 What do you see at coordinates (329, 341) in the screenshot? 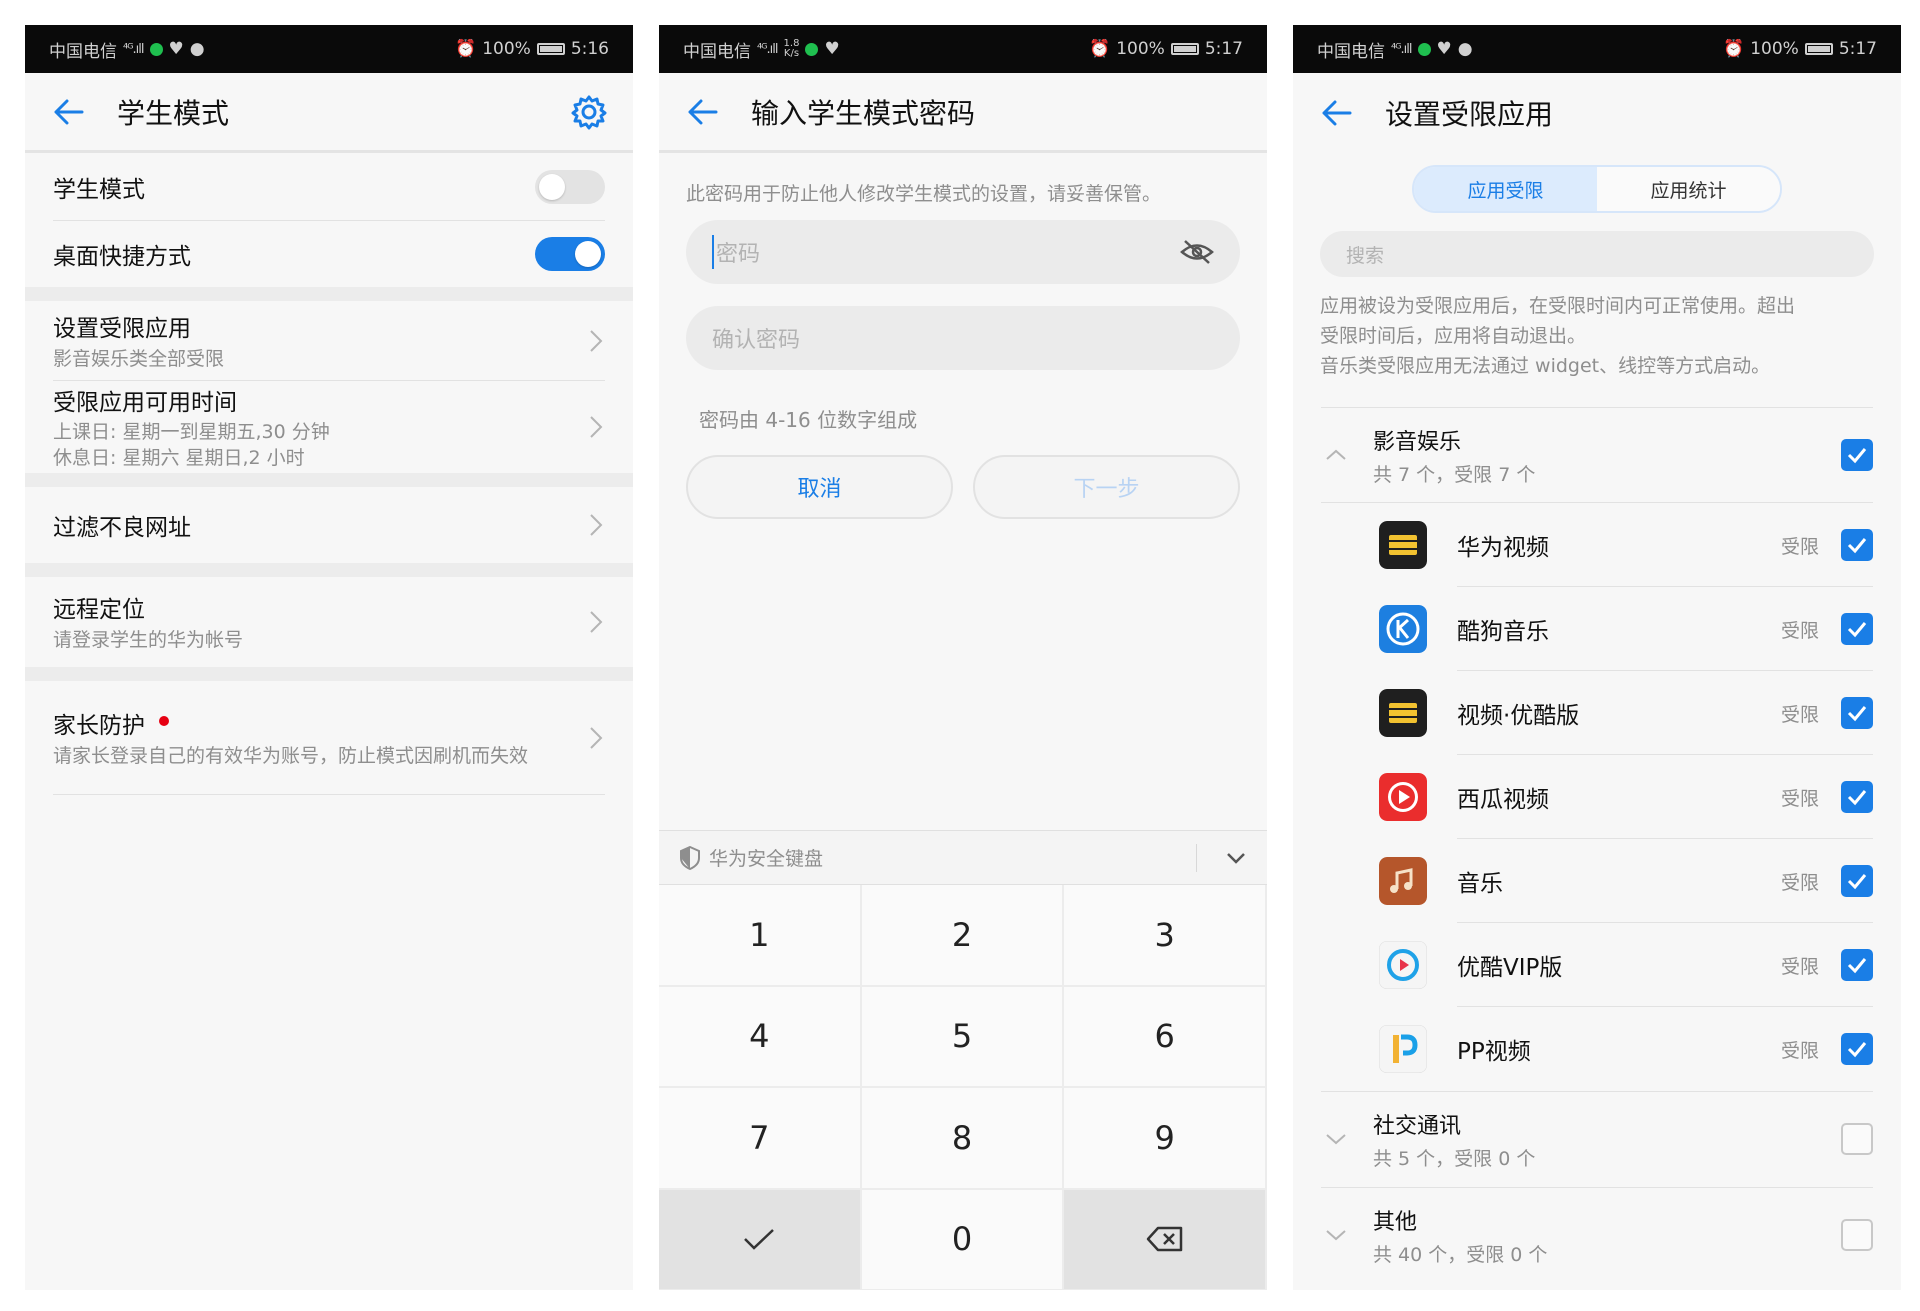
I see `restricted-apps-item: 设置受限应用 影音娱乐类全部受限` at bounding box center [329, 341].